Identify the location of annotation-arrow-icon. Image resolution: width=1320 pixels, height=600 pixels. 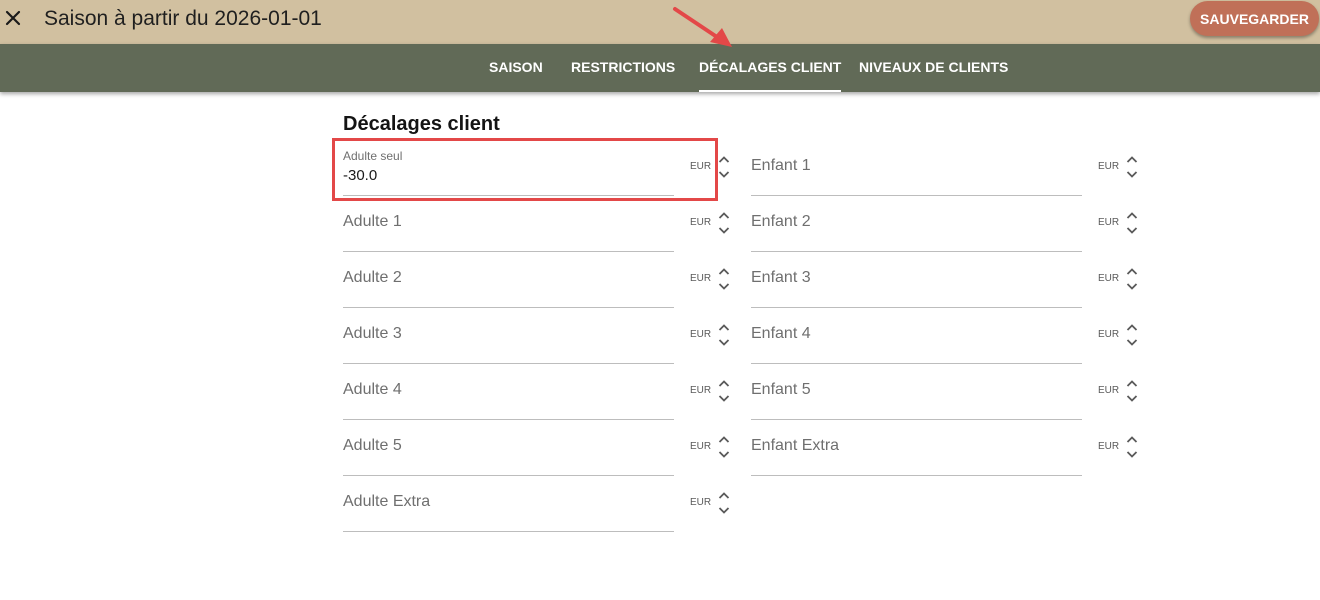
(702, 27).